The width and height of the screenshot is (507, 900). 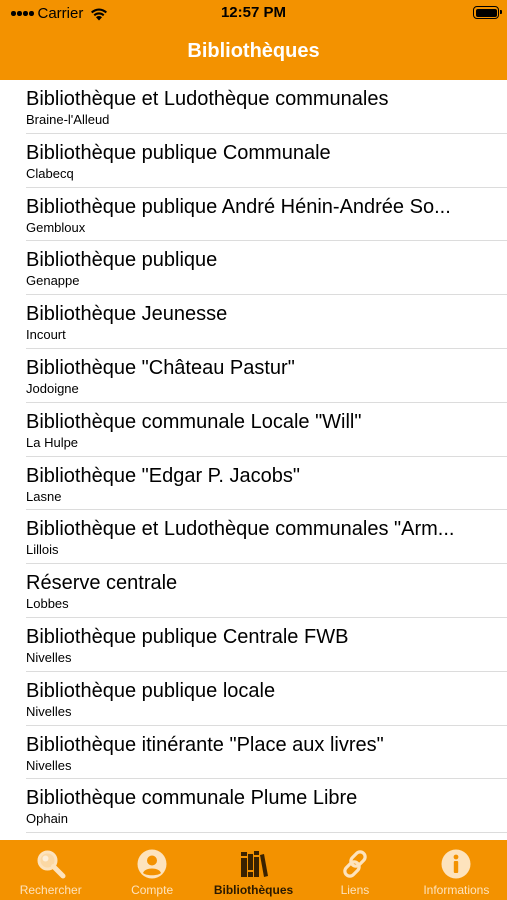 I want to click on info-icon, so click(x=456, y=864).